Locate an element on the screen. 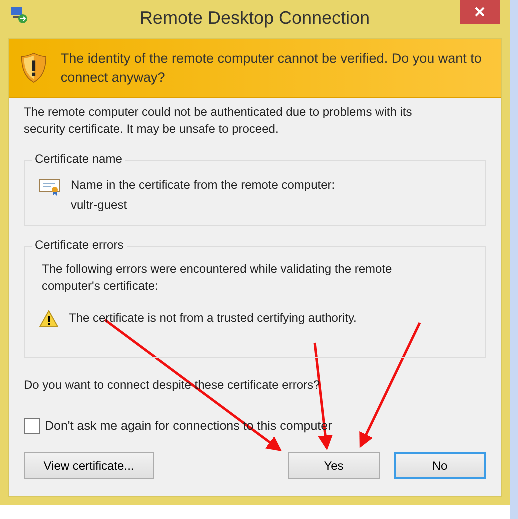 The height and width of the screenshot is (519, 518). certificate-icon is located at coordinates (50, 187).